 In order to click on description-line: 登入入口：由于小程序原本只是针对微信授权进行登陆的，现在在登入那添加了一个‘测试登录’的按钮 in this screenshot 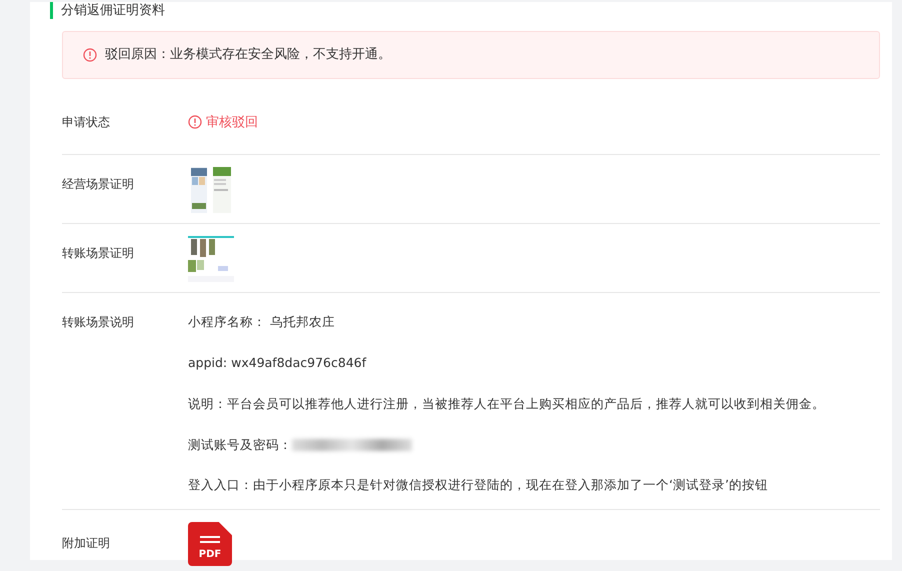, I will do `click(478, 485)`.